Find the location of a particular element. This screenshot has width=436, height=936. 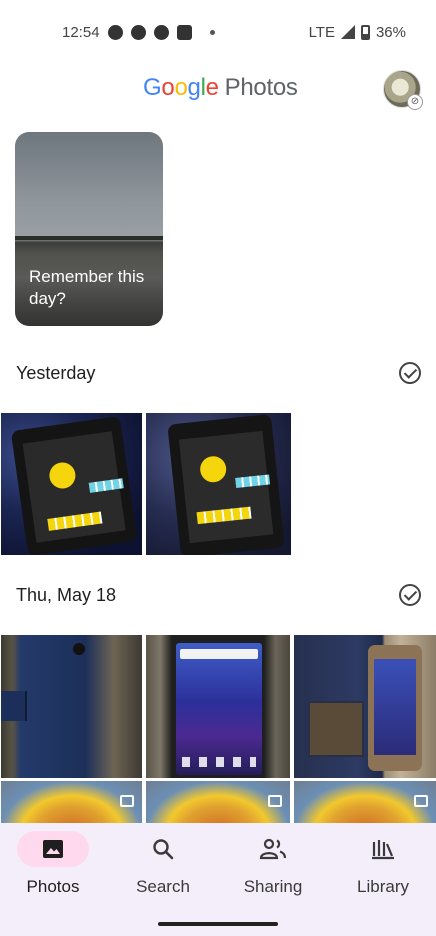

phone-call-icon is located at coordinates (161, 32).